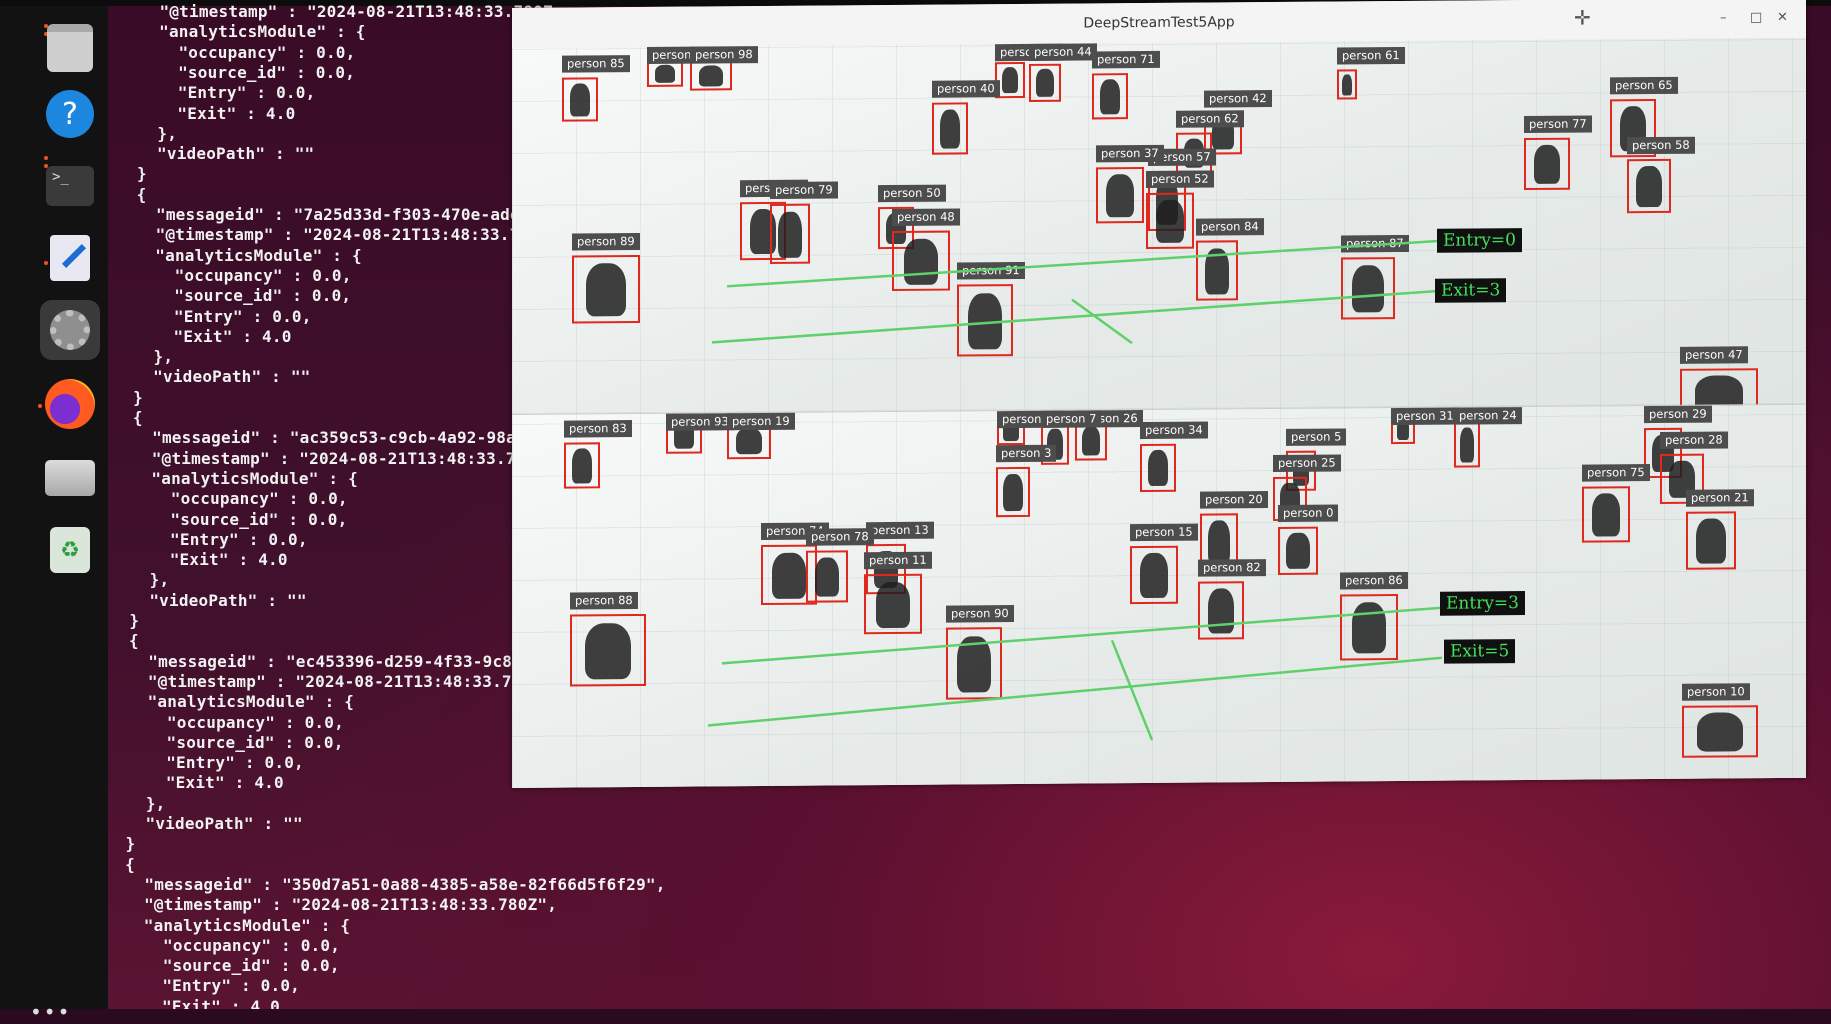  I want to click on move-icon: ✛, so click(1582, 18).